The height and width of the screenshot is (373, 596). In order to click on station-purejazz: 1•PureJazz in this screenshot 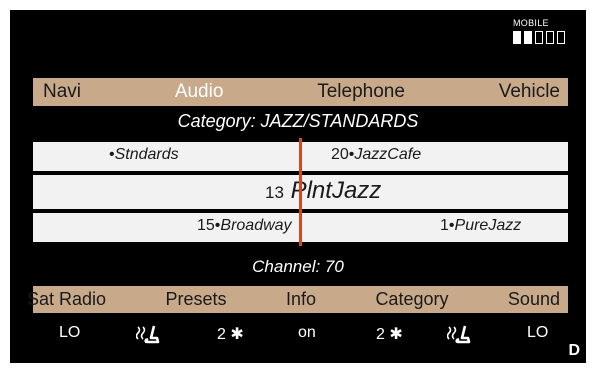, I will do `click(480, 226)`.